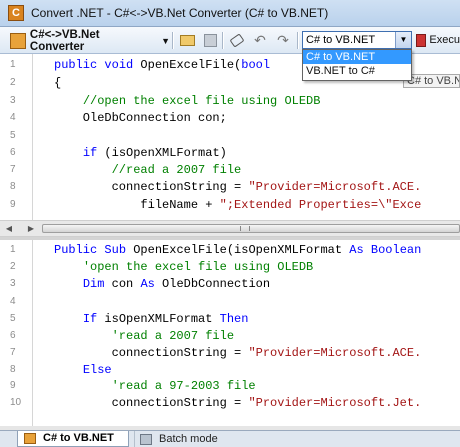  Describe the element at coordinates (133, 386) in the screenshot. I see `code-line: 9 'read a 97-2003 file` at that location.